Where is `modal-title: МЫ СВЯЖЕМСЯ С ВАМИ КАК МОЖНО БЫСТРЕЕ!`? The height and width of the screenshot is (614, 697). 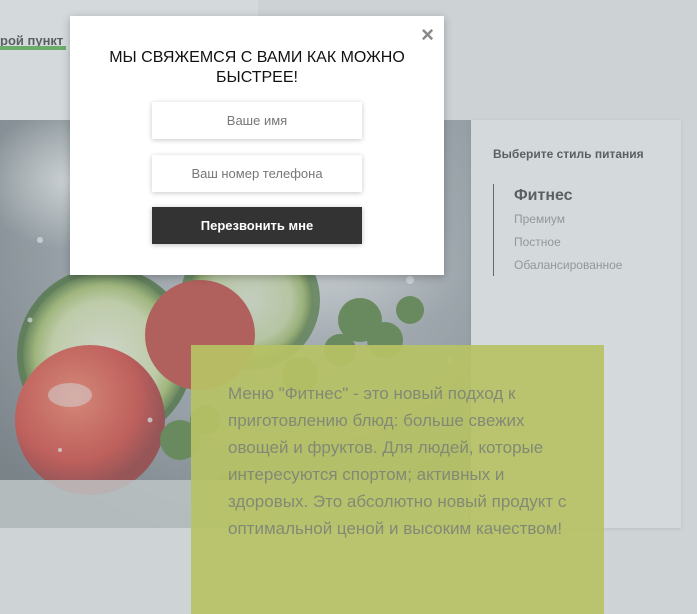 modal-title: МЫ СВЯЖЕМСЯ С ВАМИ КАК МОЖНО БЫСТРЕЕ! is located at coordinates (257, 67).